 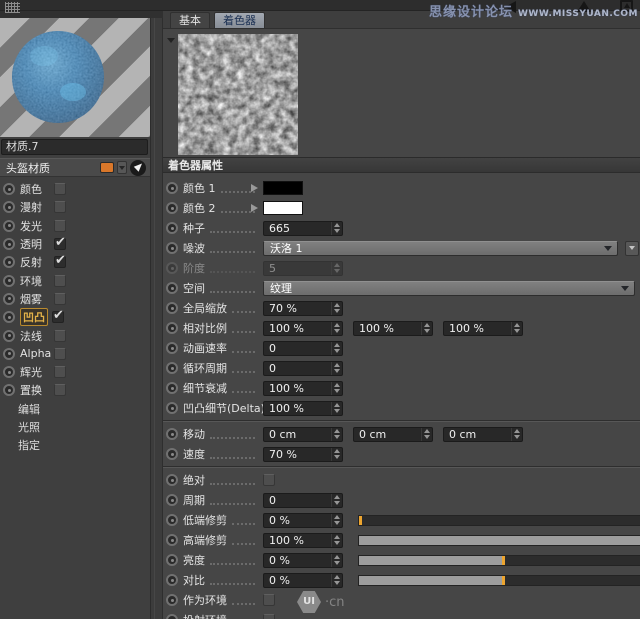 What do you see at coordinates (303, 228) in the screenshot?
I see `value-stepper-box: 665` at bounding box center [303, 228].